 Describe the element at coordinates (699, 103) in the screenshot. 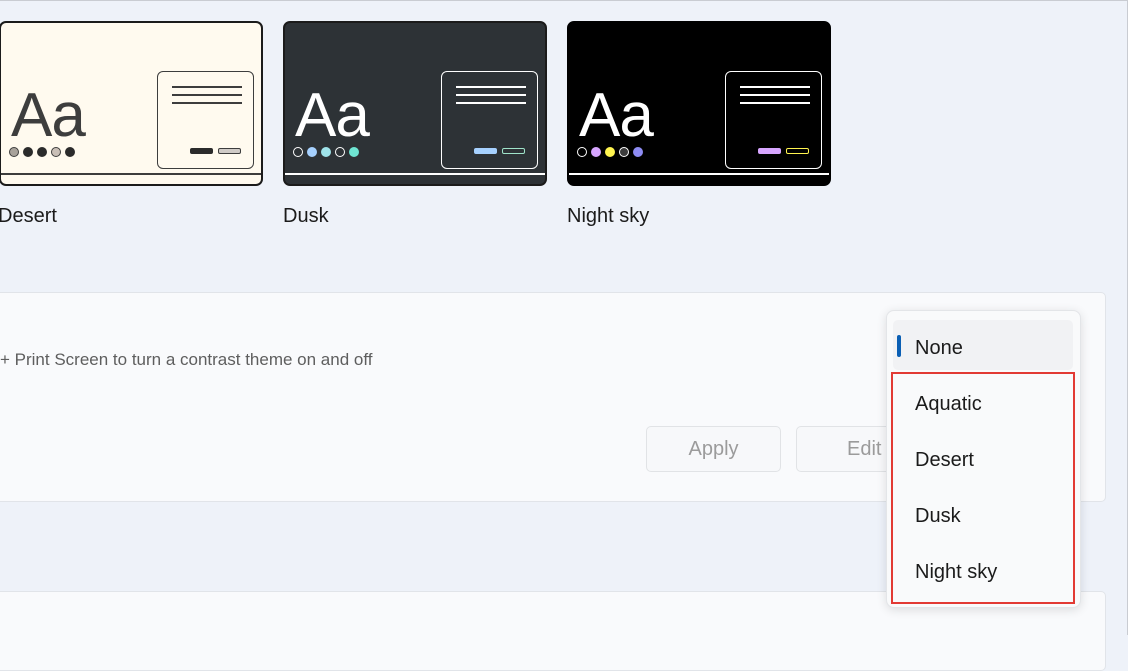

I see `theme-card-night-sky: Aa` at that location.